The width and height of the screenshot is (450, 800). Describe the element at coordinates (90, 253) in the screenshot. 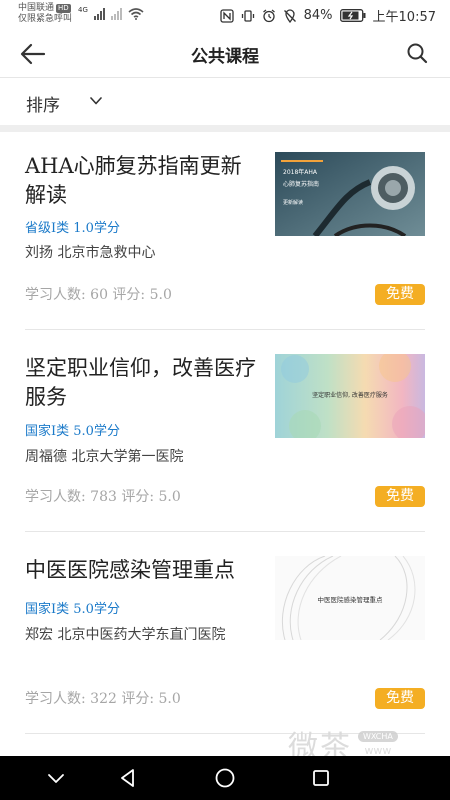

I see `course-author: 刘扬 北京市急救中心` at that location.